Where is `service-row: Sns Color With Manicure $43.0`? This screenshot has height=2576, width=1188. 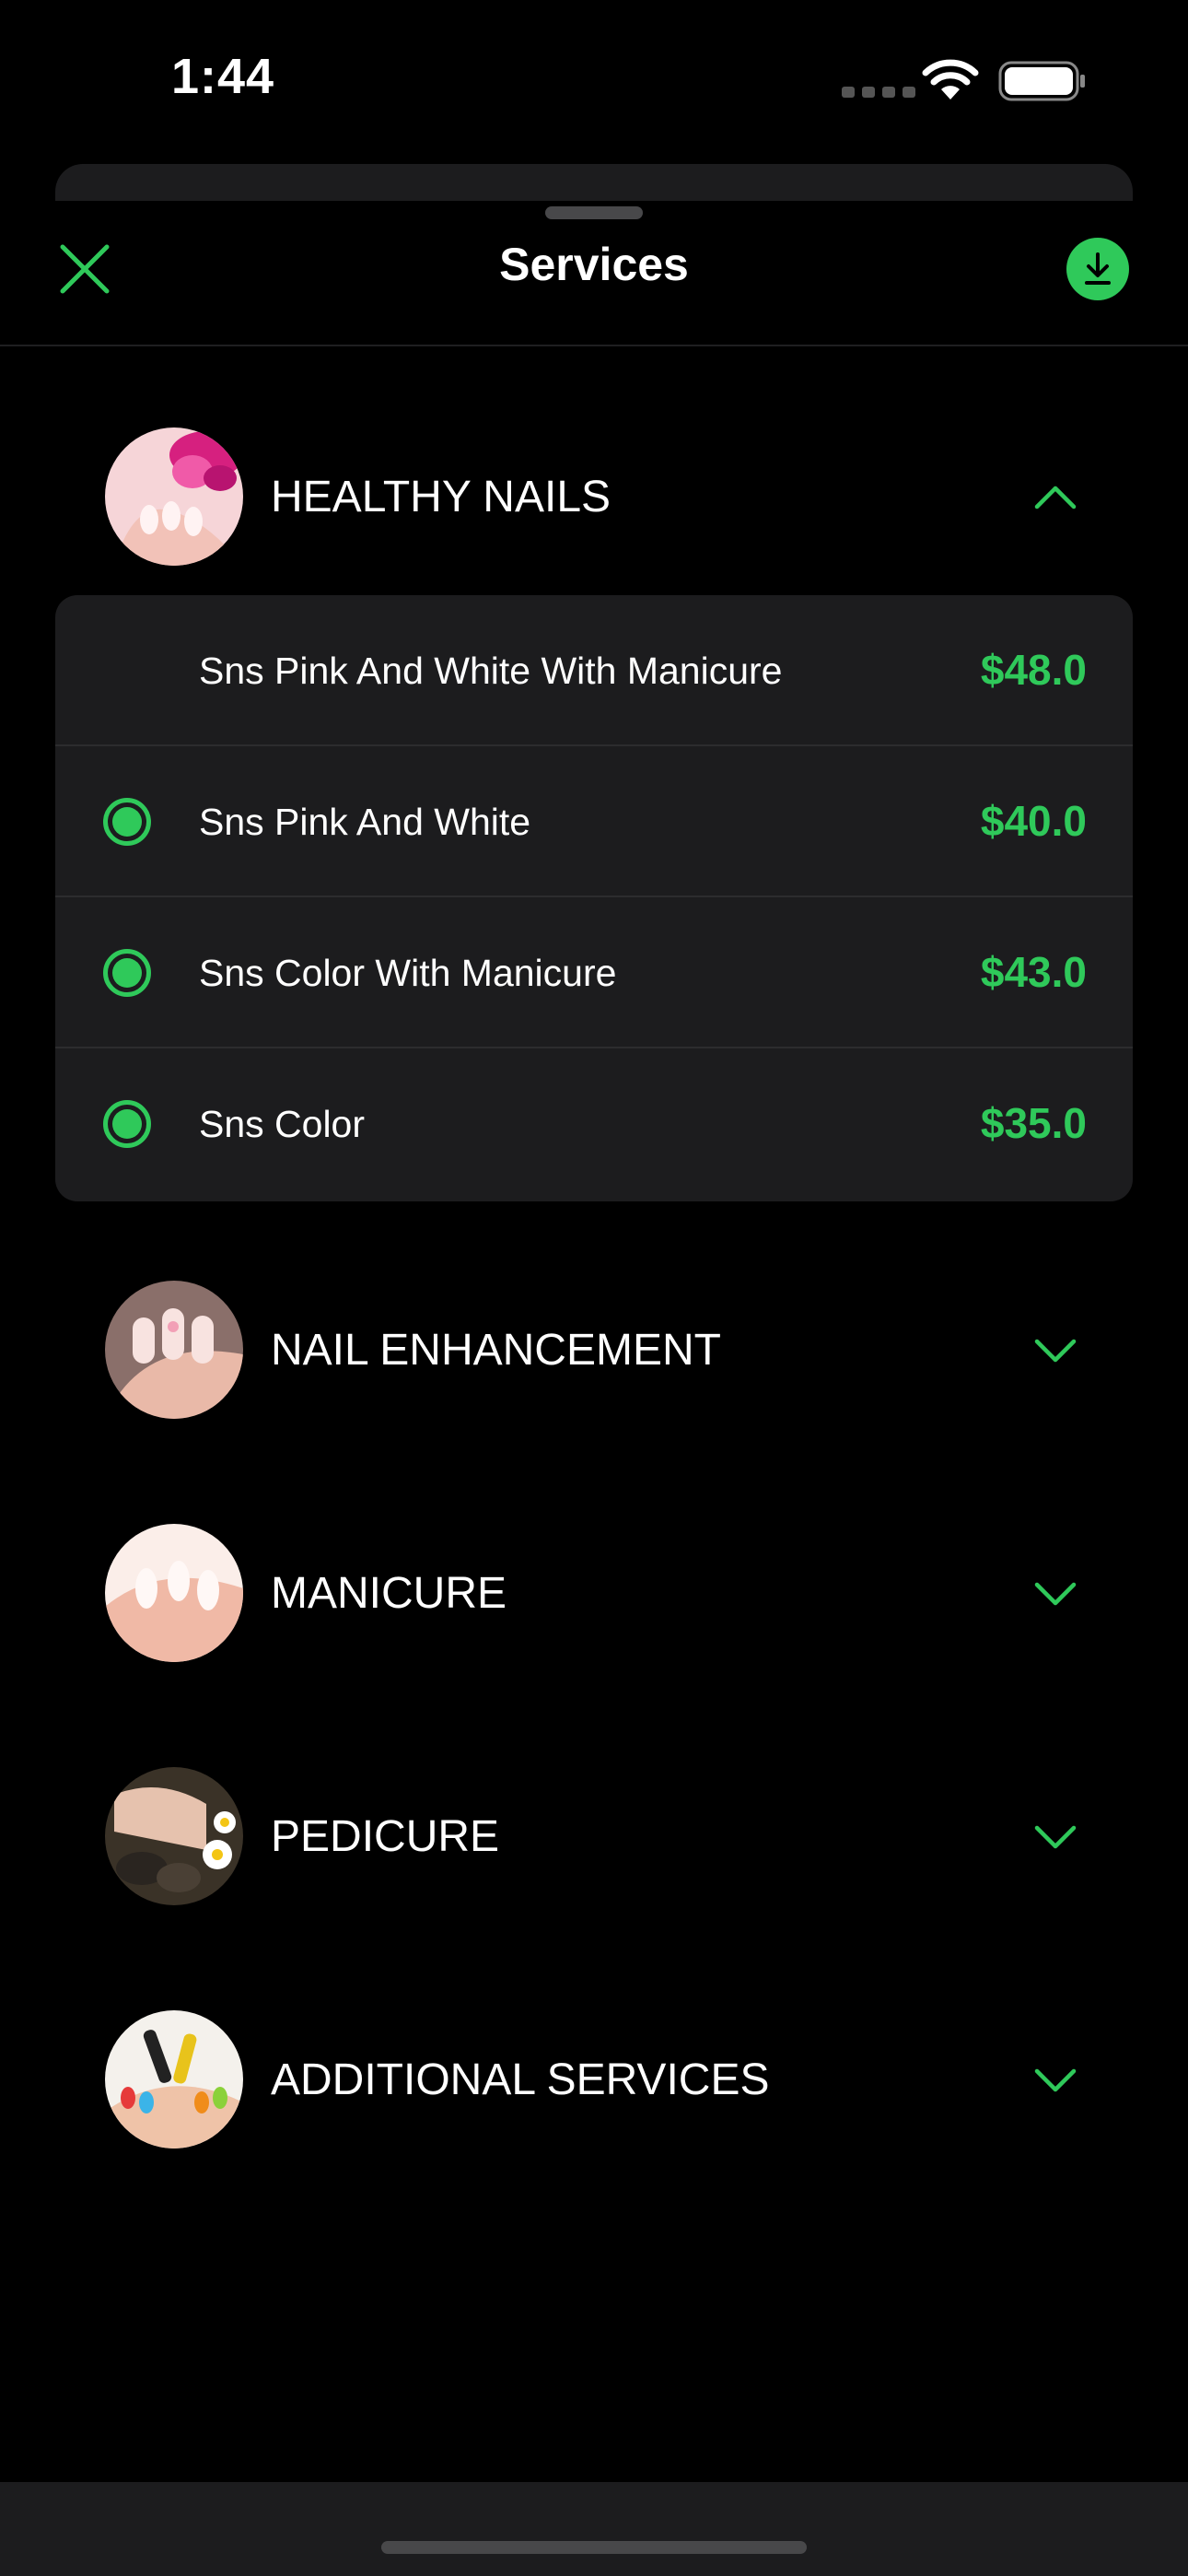
service-row: Sns Color With Manicure $43.0 is located at coordinates (594, 972).